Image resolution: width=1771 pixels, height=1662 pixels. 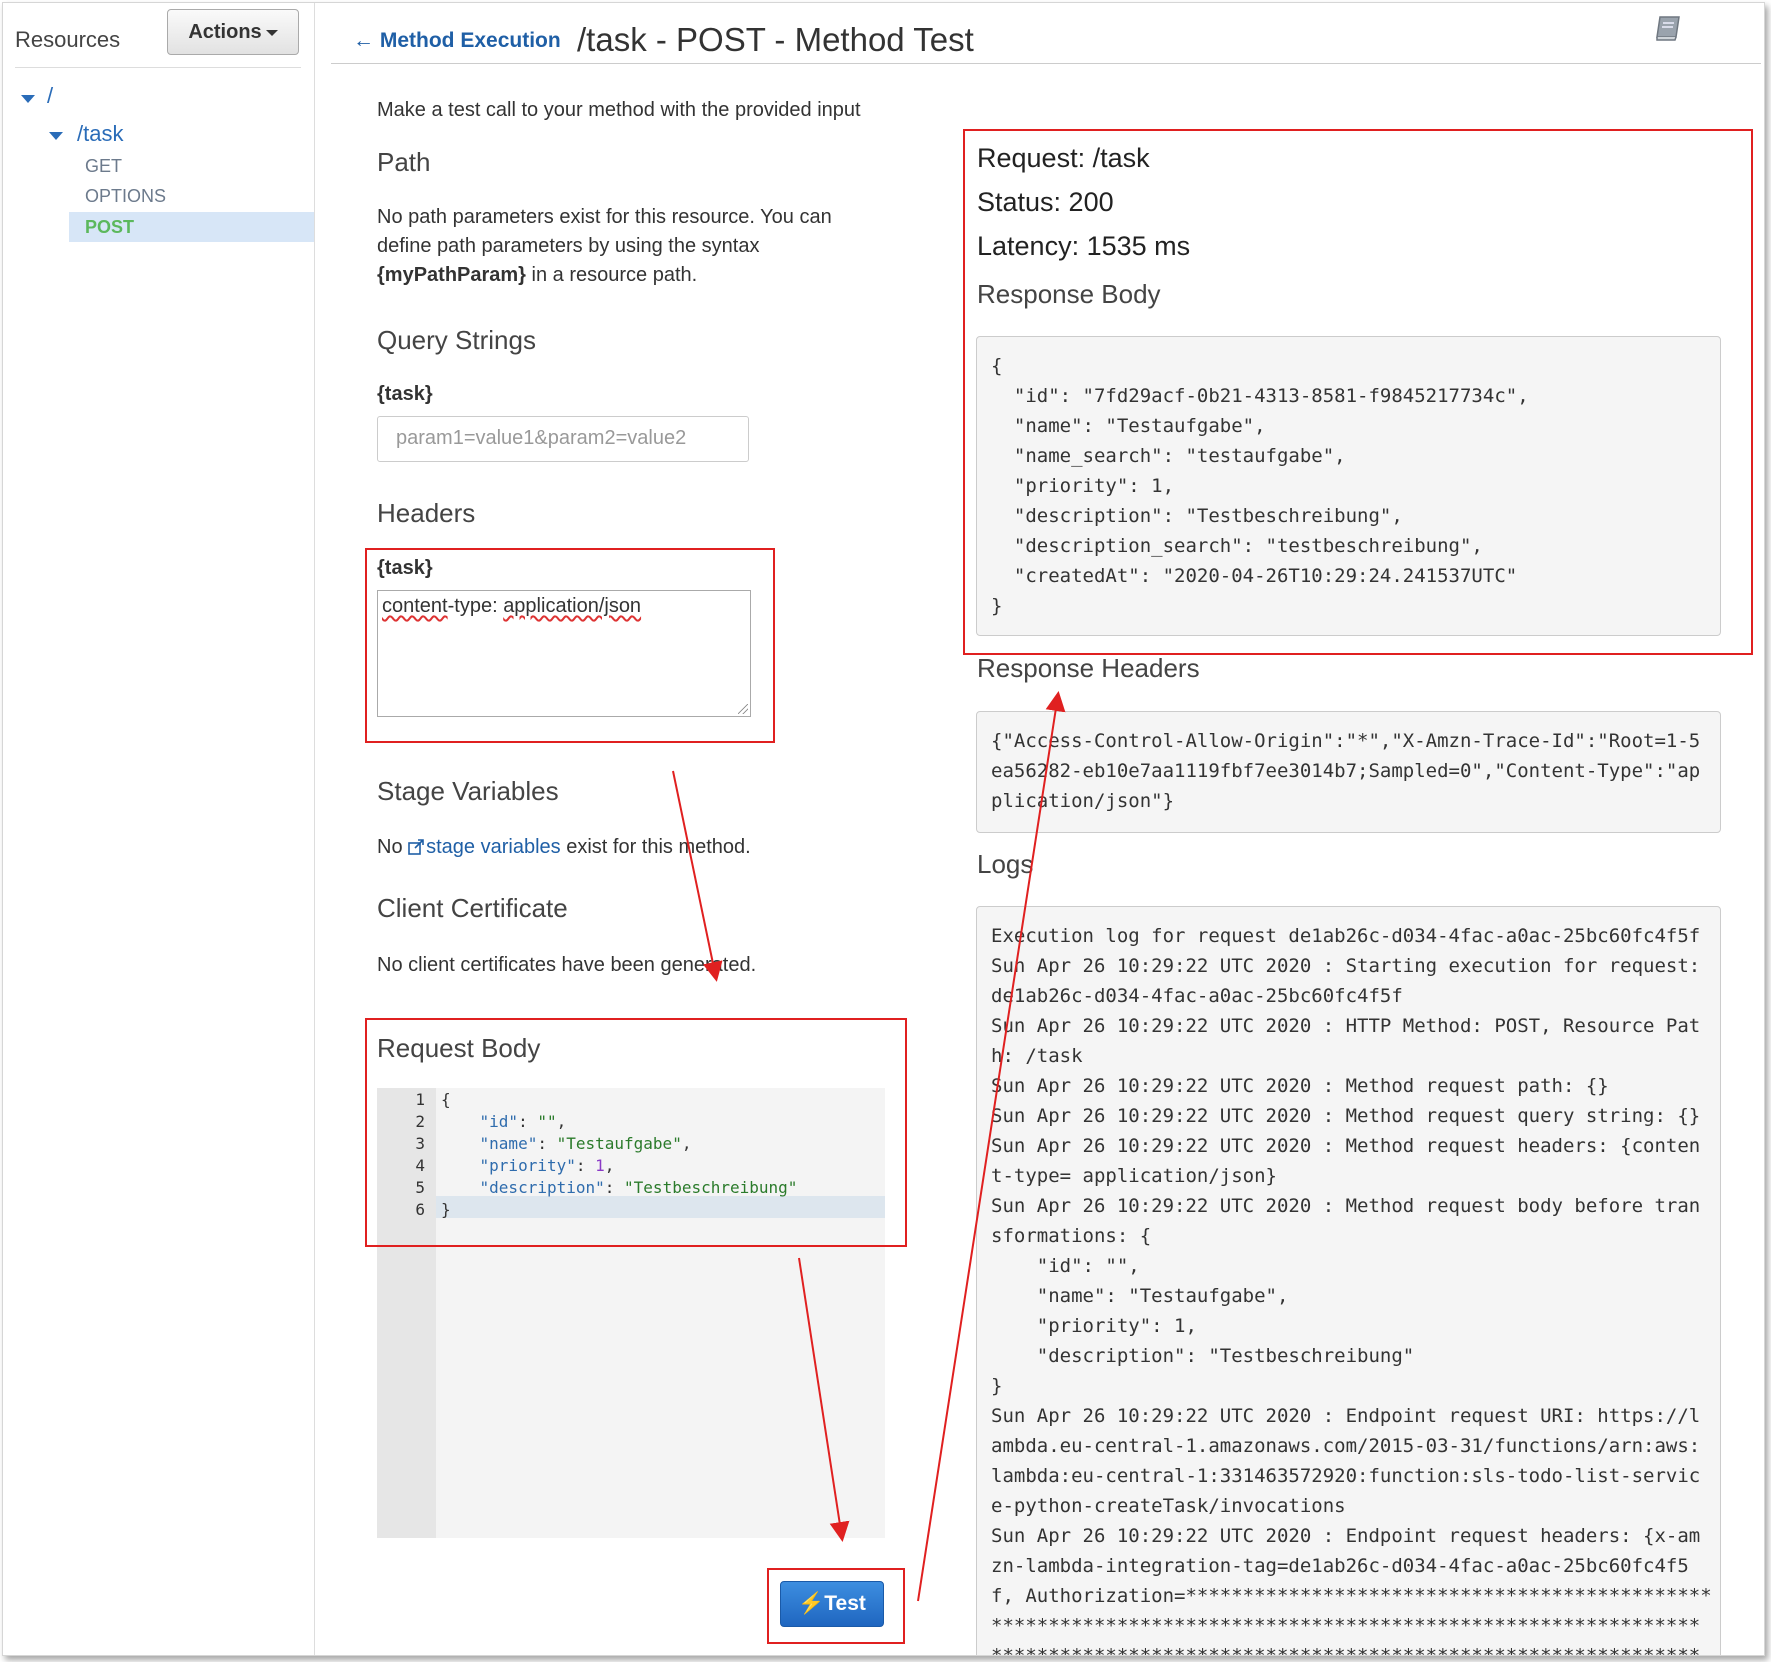 I want to click on book-icon, so click(x=1668, y=28).